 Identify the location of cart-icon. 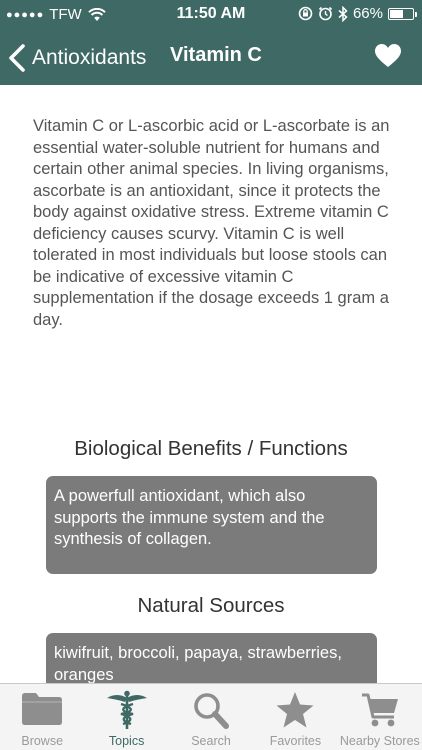
(379, 710).